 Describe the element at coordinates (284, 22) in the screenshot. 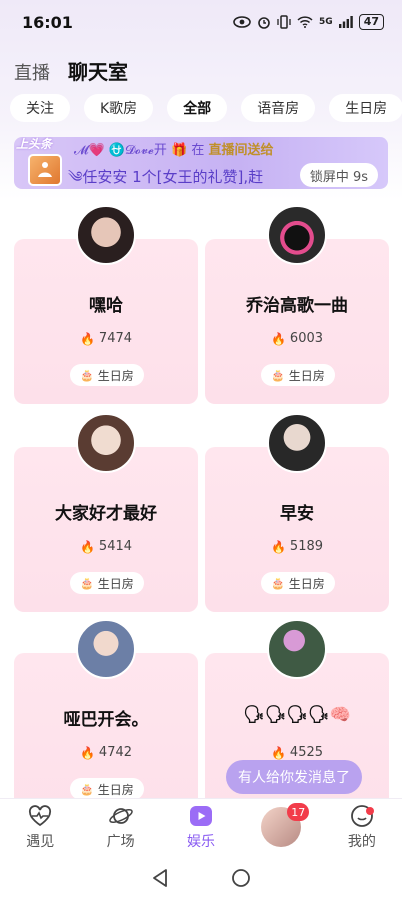

I see `vibrate-icon` at that location.